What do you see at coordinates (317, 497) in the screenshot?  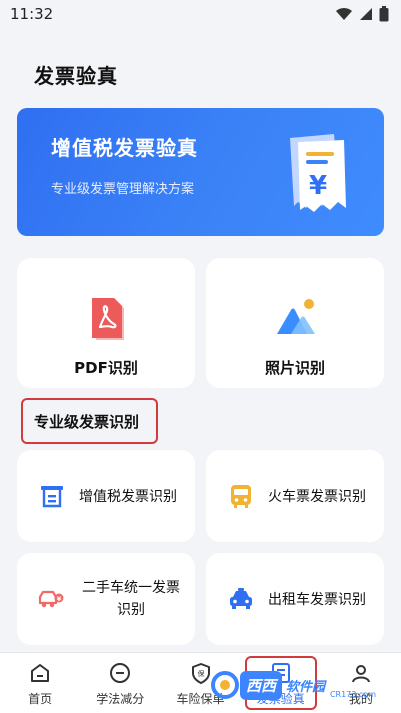 I see `train-ticket-label: 火车票发票识别` at bounding box center [317, 497].